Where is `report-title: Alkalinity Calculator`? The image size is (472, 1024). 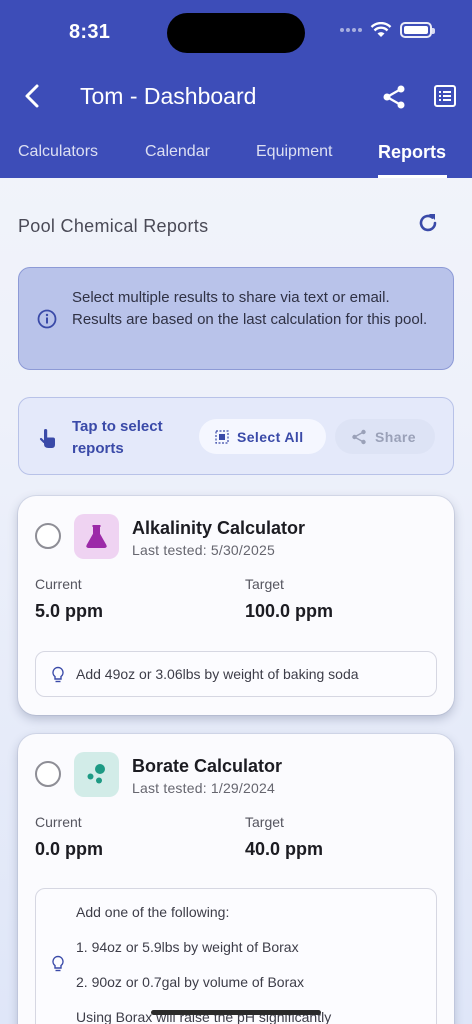
report-title: Alkalinity Calculator is located at coordinates (219, 528).